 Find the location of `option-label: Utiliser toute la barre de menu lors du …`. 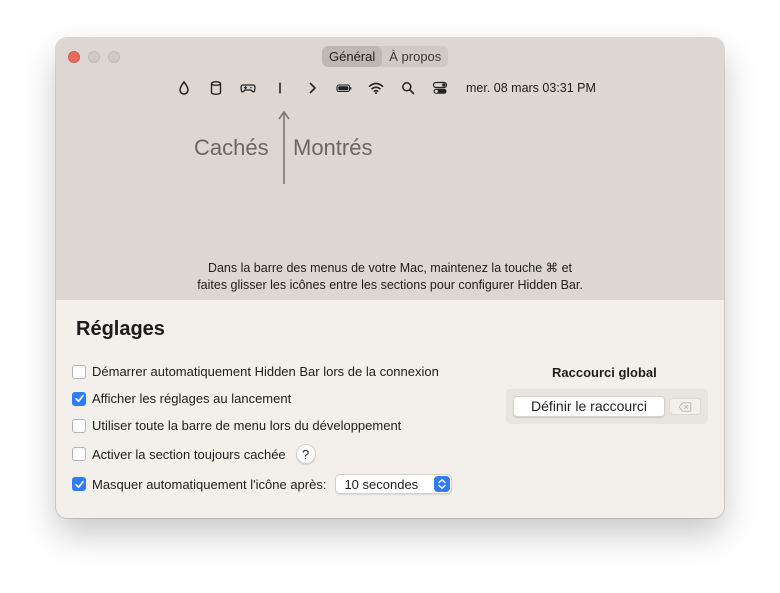

option-label: Utiliser toute la barre de menu lors du … is located at coordinates (247, 425).